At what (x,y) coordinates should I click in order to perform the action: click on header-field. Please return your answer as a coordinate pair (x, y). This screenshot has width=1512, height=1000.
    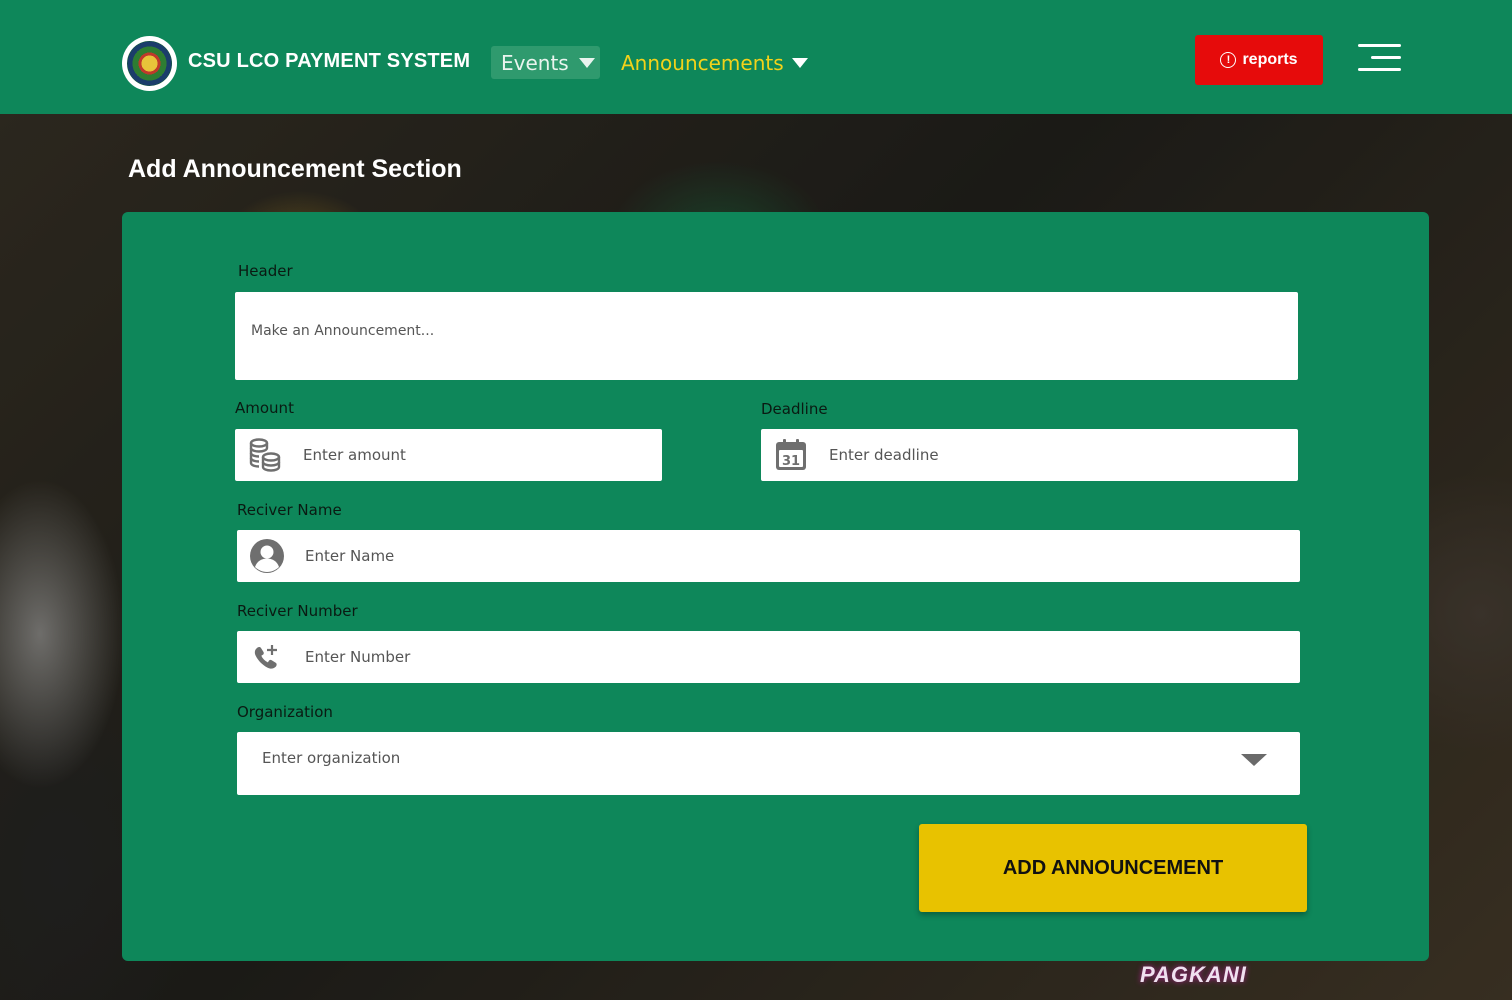
    Looking at the image, I should click on (766, 336).